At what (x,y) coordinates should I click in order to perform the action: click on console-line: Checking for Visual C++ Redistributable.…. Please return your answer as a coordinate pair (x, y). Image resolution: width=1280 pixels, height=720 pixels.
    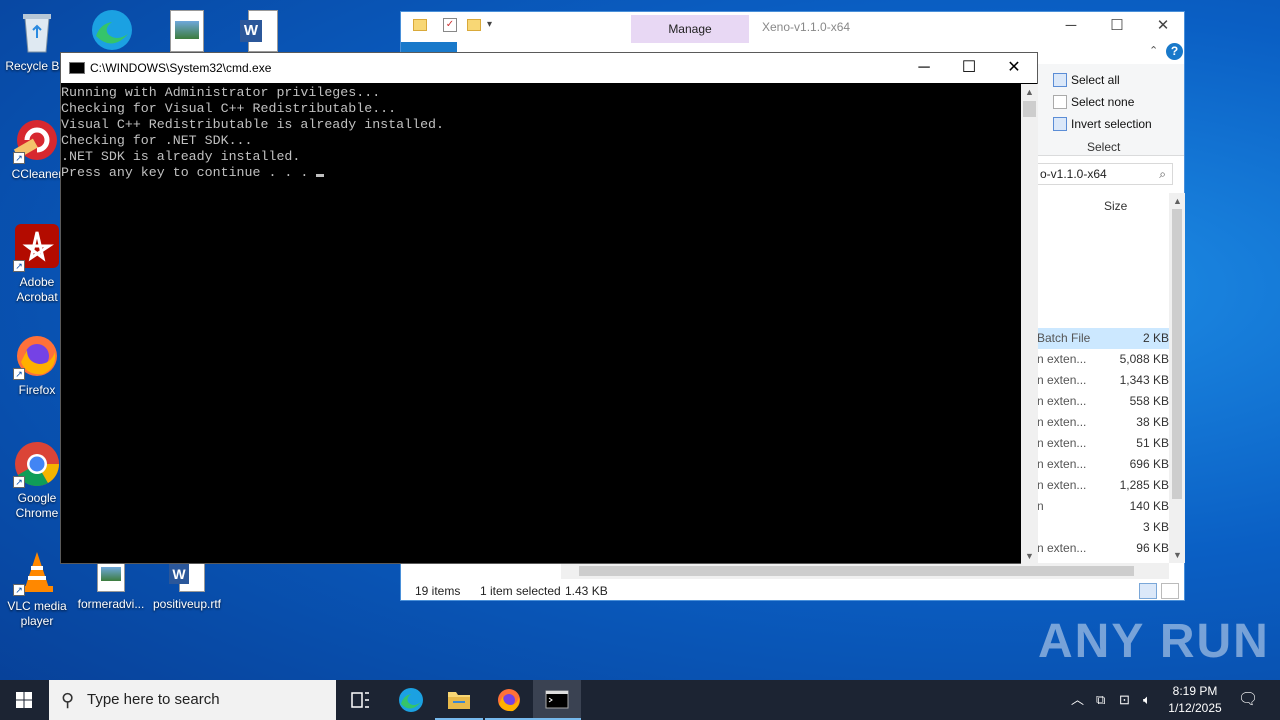
    Looking at the image, I should click on (229, 108).